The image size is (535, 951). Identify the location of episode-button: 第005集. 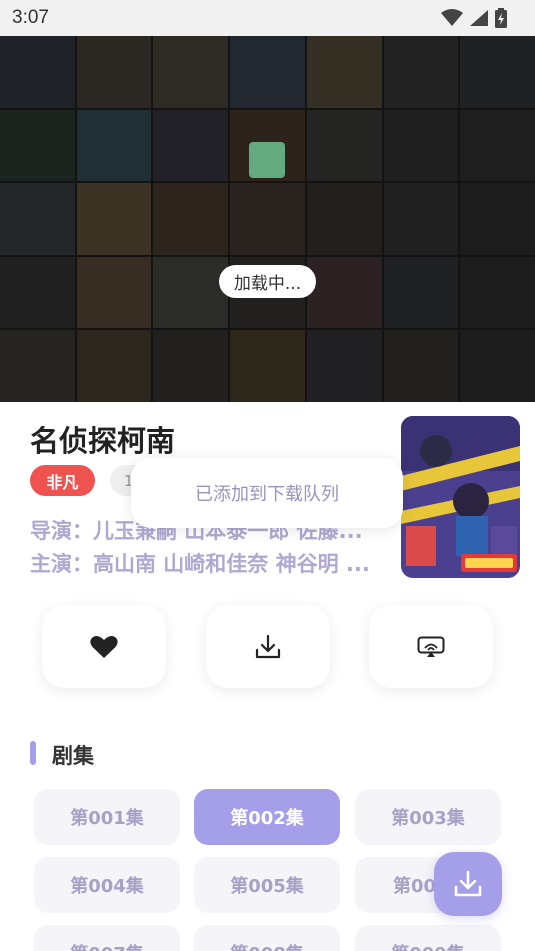
(267, 885).